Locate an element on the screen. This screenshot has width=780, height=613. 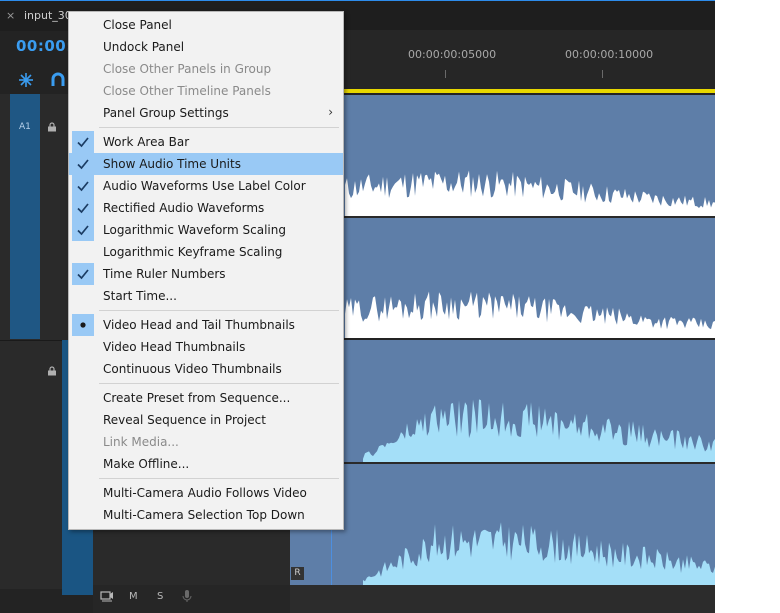
menu-item-multi-camera-selection-top-down: Multi-Camera Selection Top Down is located at coordinates (206, 515).